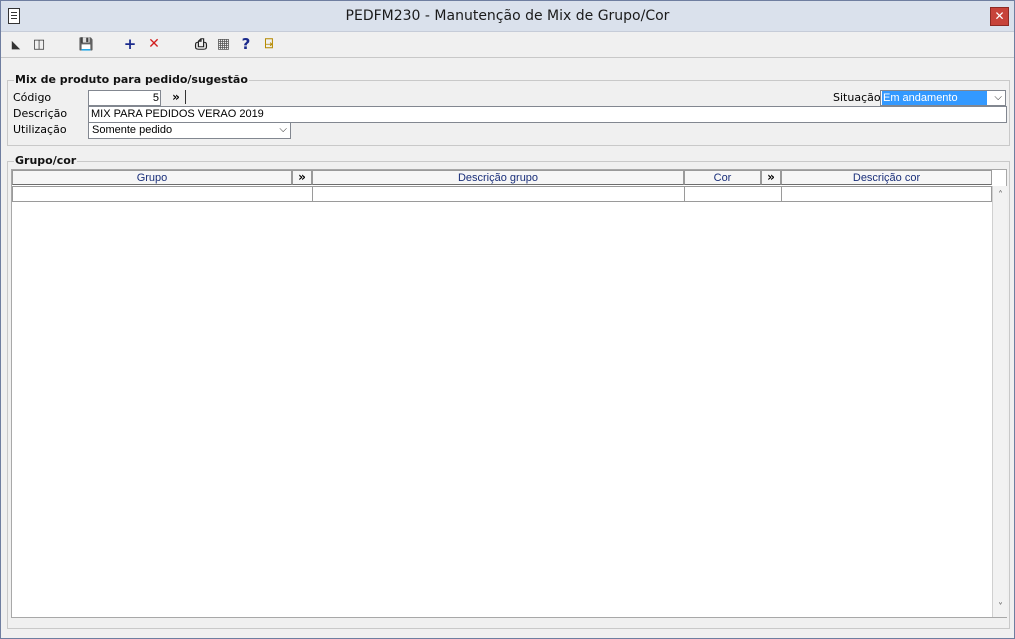  Describe the element at coordinates (124, 98) in the screenshot. I see `codigo-field: 5` at that location.